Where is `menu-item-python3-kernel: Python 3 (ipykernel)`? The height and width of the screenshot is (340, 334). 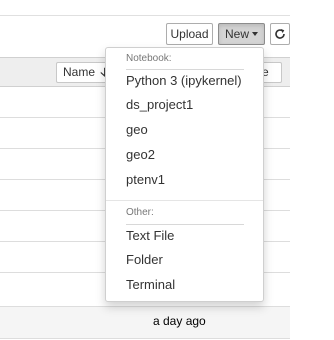
menu-item-python3-kernel: Python 3 (ipykernel) is located at coordinates (184, 80).